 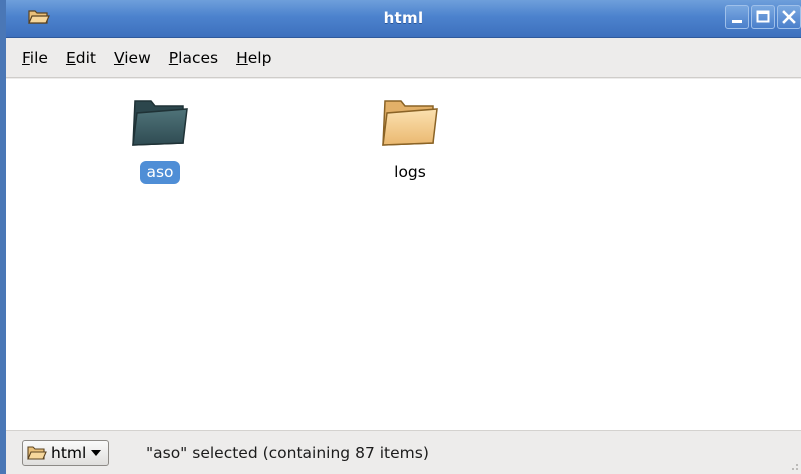 I want to click on menu-file: File, so click(x=35, y=58).